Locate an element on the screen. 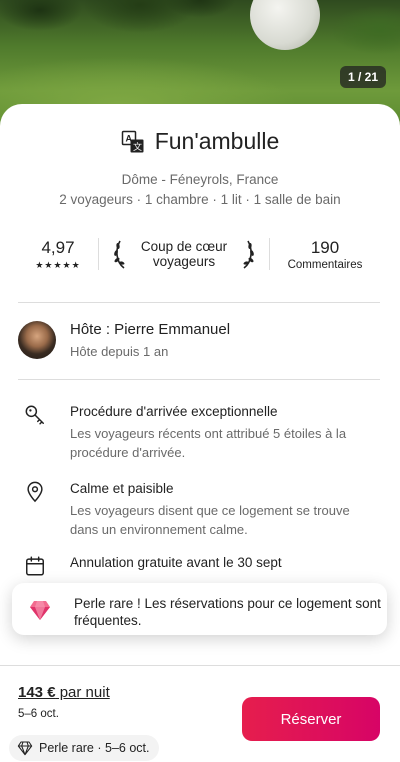 The height and width of the screenshot is (762, 400). laurel-right-icon is located at coordinates (248, 254).